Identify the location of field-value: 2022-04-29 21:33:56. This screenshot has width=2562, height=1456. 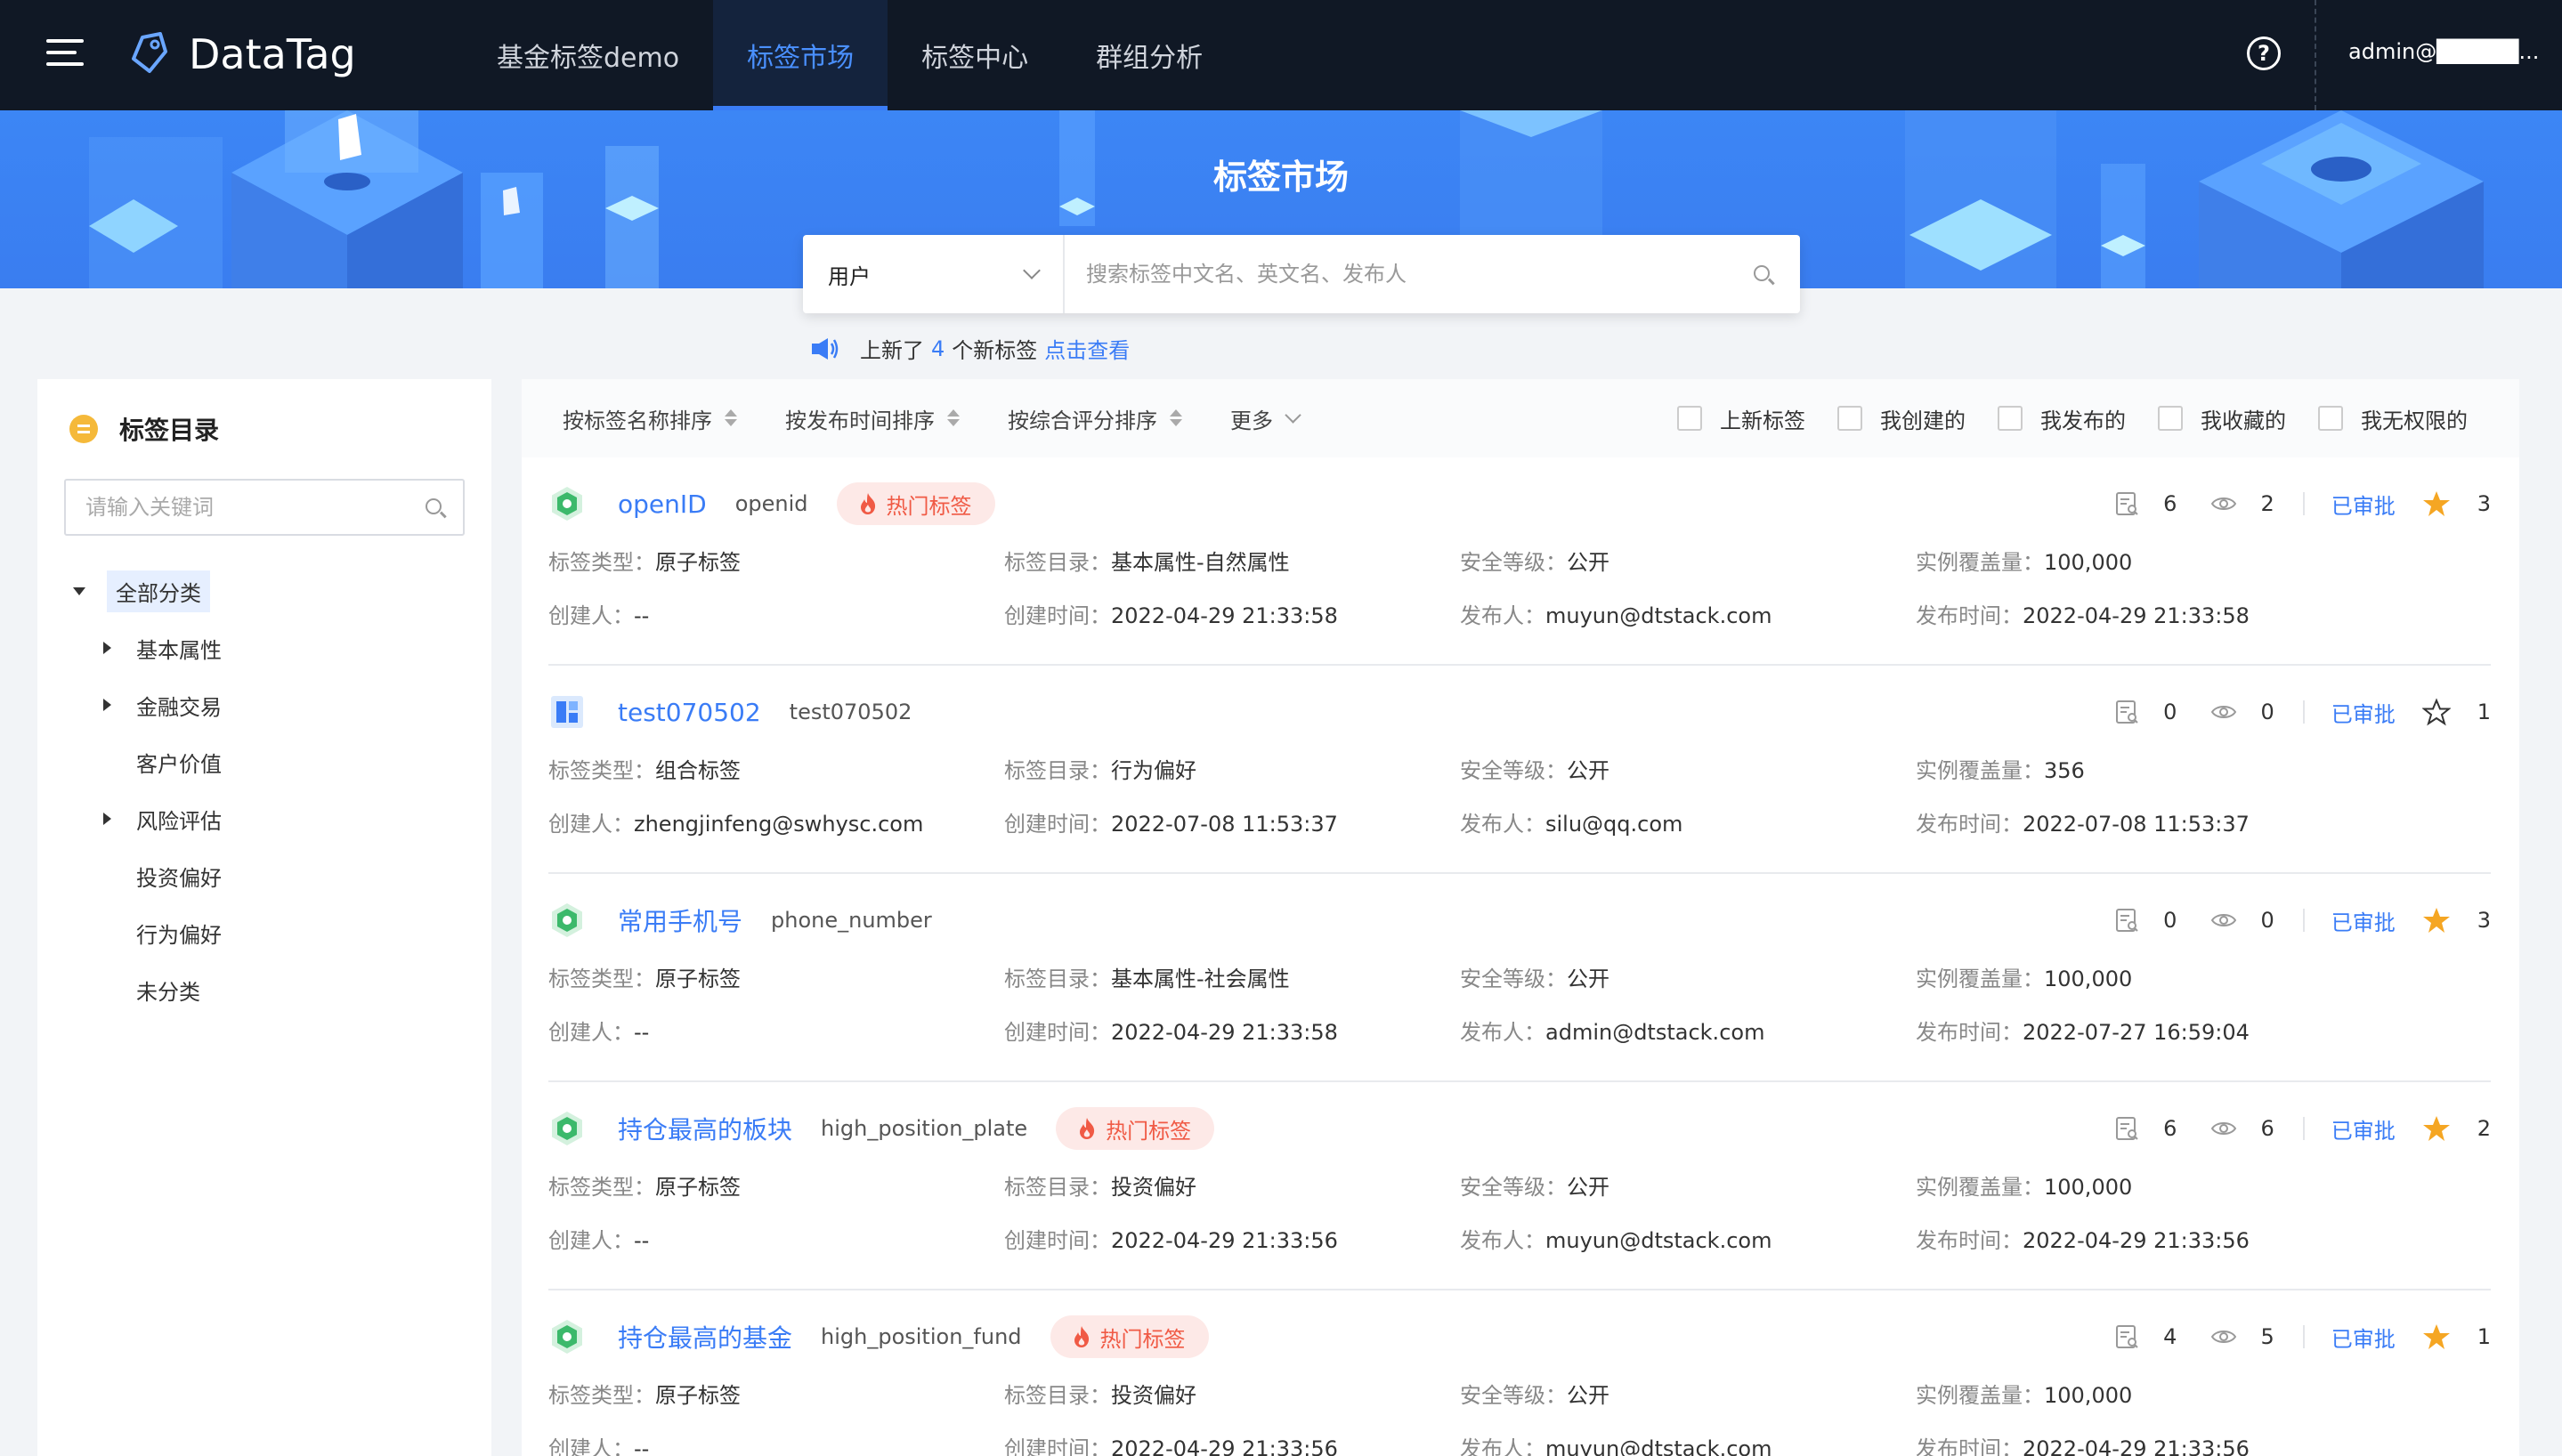
(1224, 1240).